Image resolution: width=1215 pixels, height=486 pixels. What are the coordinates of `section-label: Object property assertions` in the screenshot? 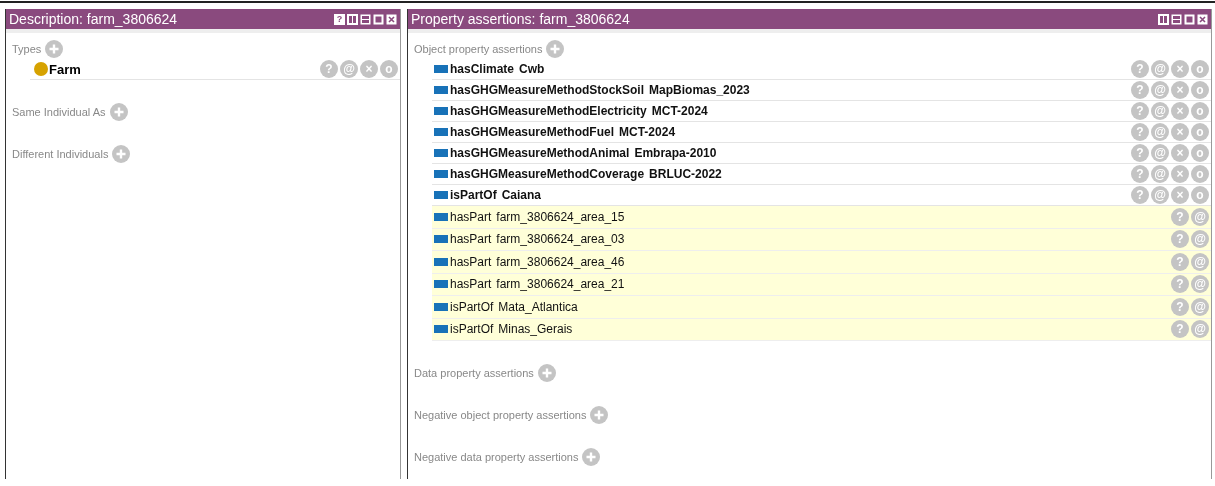 It's located at (478, 49).